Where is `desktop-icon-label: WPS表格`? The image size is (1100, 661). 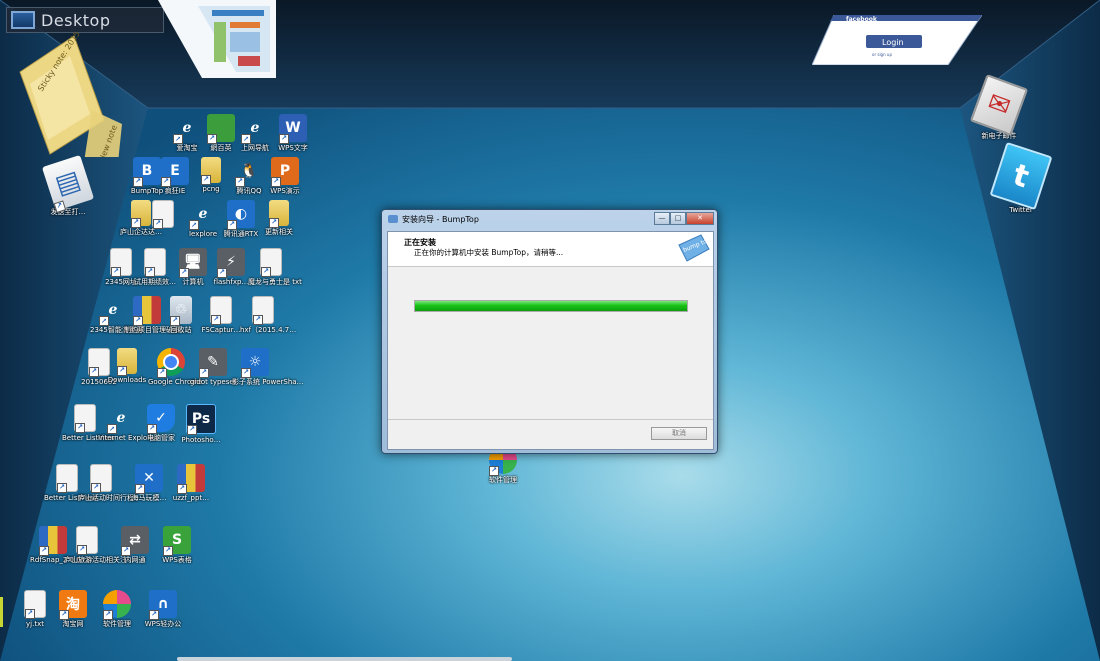 desktop-icon-label: WPS表格 is located at coordinates (177, 560).